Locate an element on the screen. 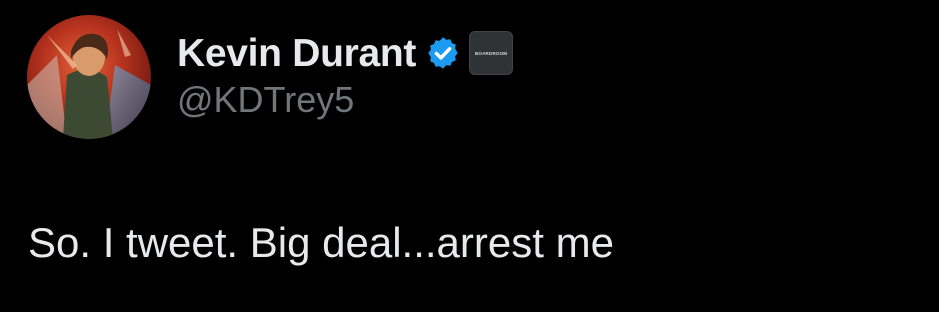 This screenshot has height=312, width=939. author-name-row: Kevin Durant BOARDROOM is located at coordinates (345, 53).